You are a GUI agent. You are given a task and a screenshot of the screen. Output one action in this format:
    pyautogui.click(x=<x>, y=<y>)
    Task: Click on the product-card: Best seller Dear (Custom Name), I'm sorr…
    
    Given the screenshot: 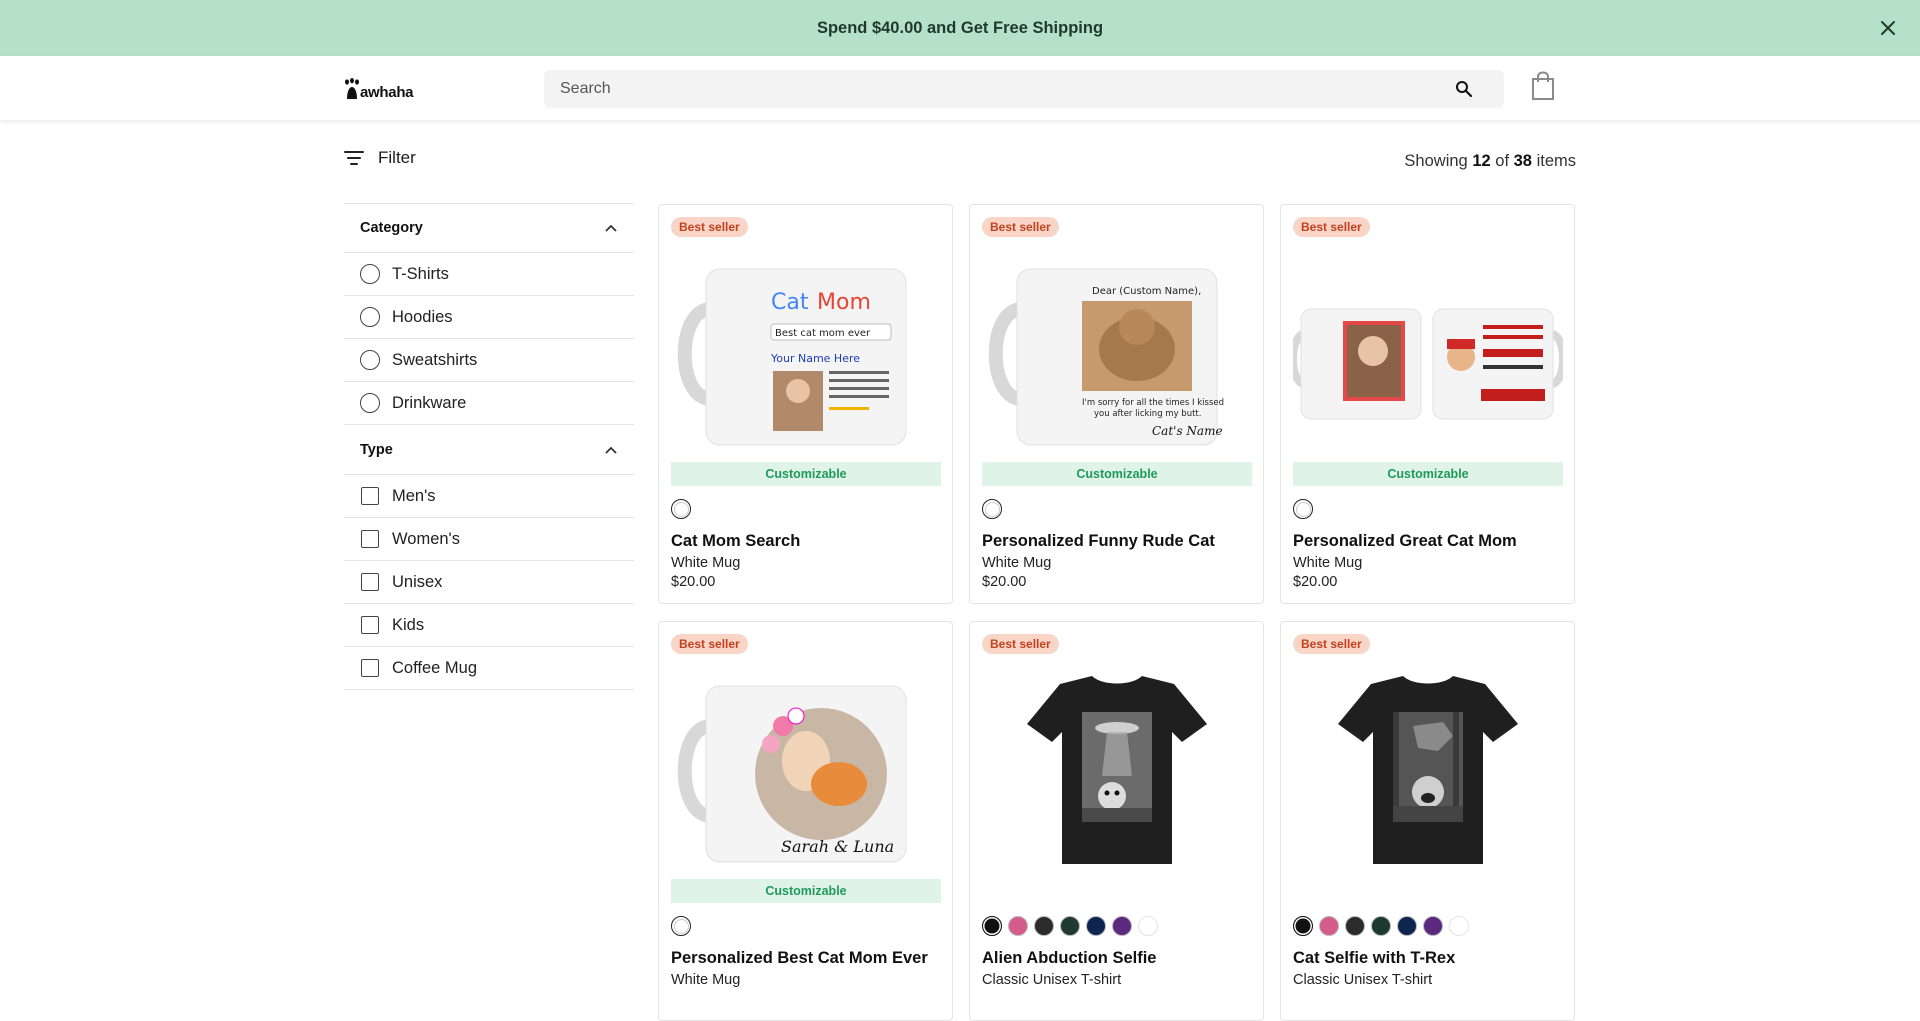 What is the action you would take?
    pyautogui.click(x=1116, y=404)
    